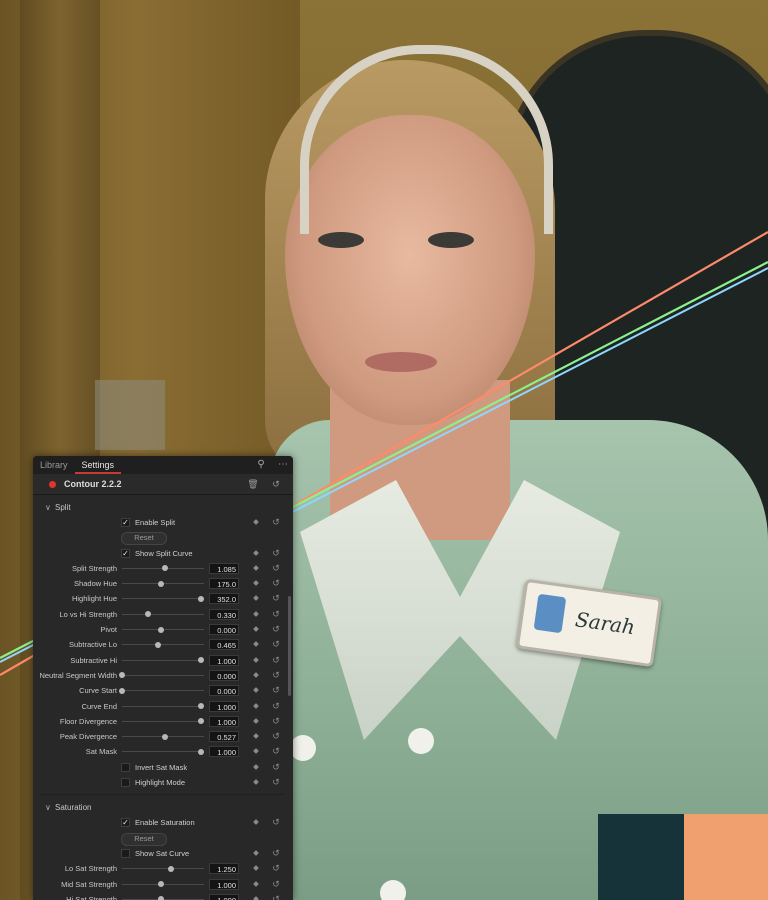 This screenshot has height=900, width=768. I want to click on param-value-input: 0.330, so click(224, 614).